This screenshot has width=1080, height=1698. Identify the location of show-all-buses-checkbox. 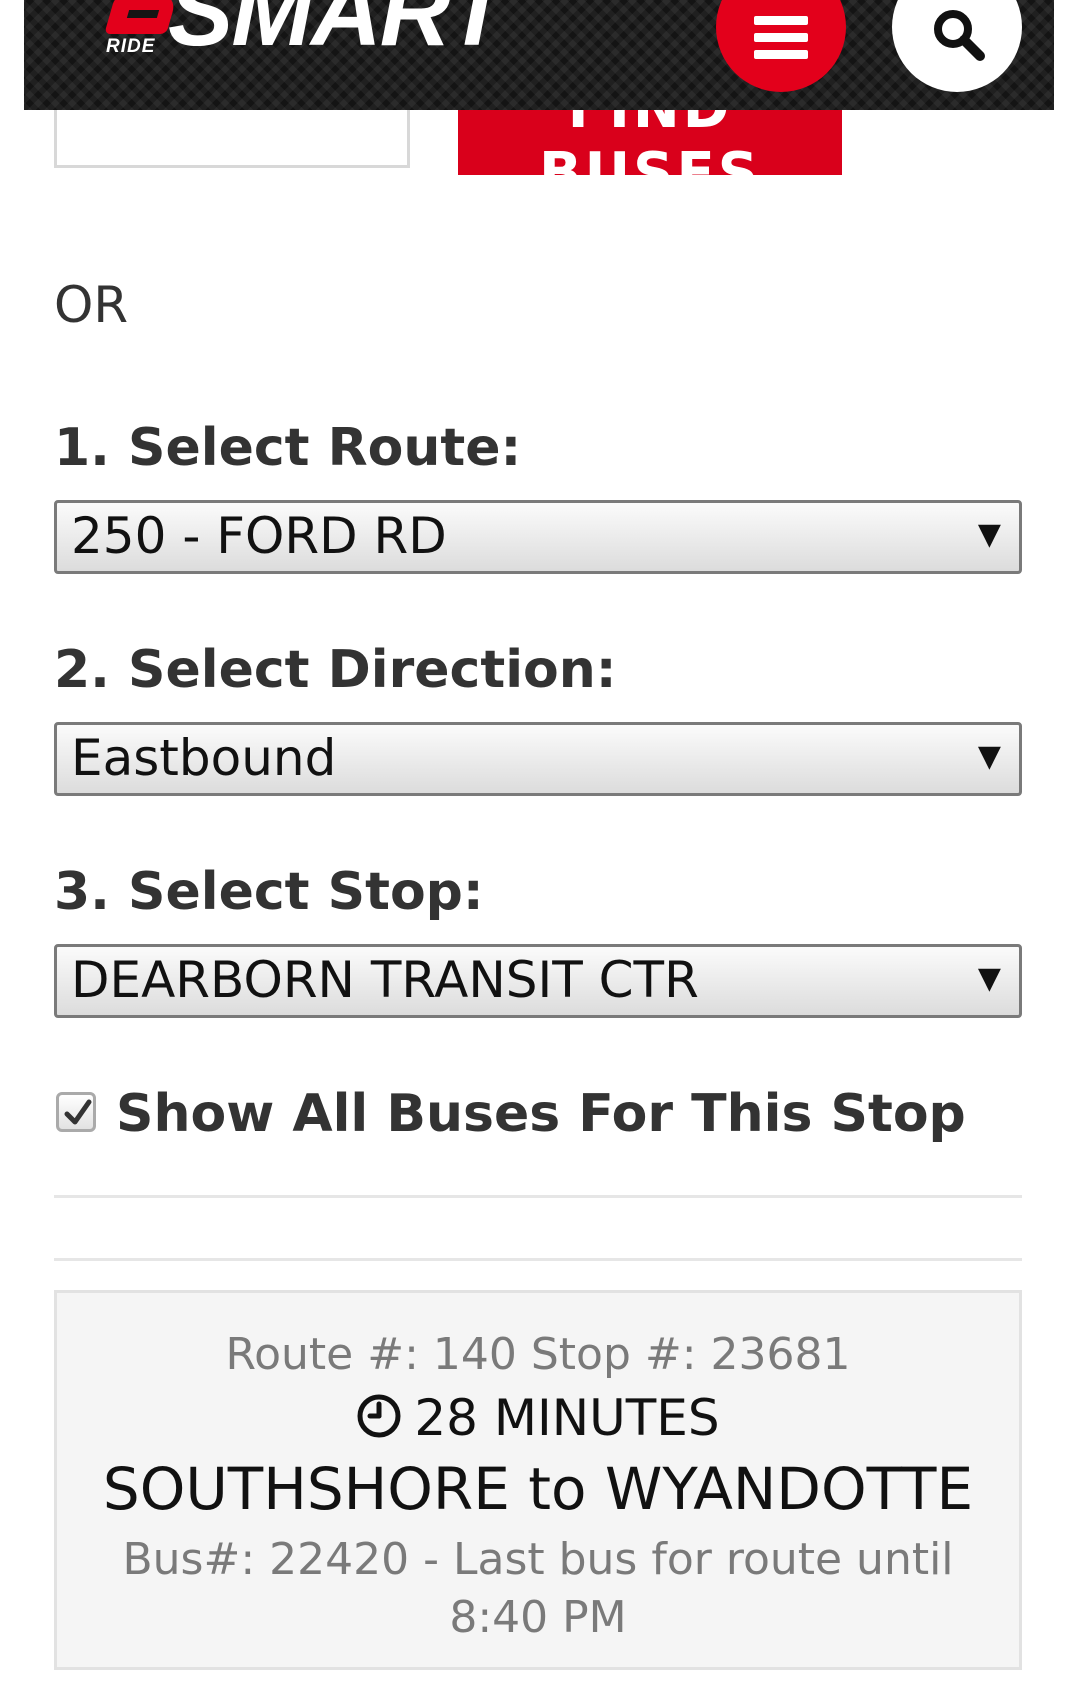
(76, 1112).